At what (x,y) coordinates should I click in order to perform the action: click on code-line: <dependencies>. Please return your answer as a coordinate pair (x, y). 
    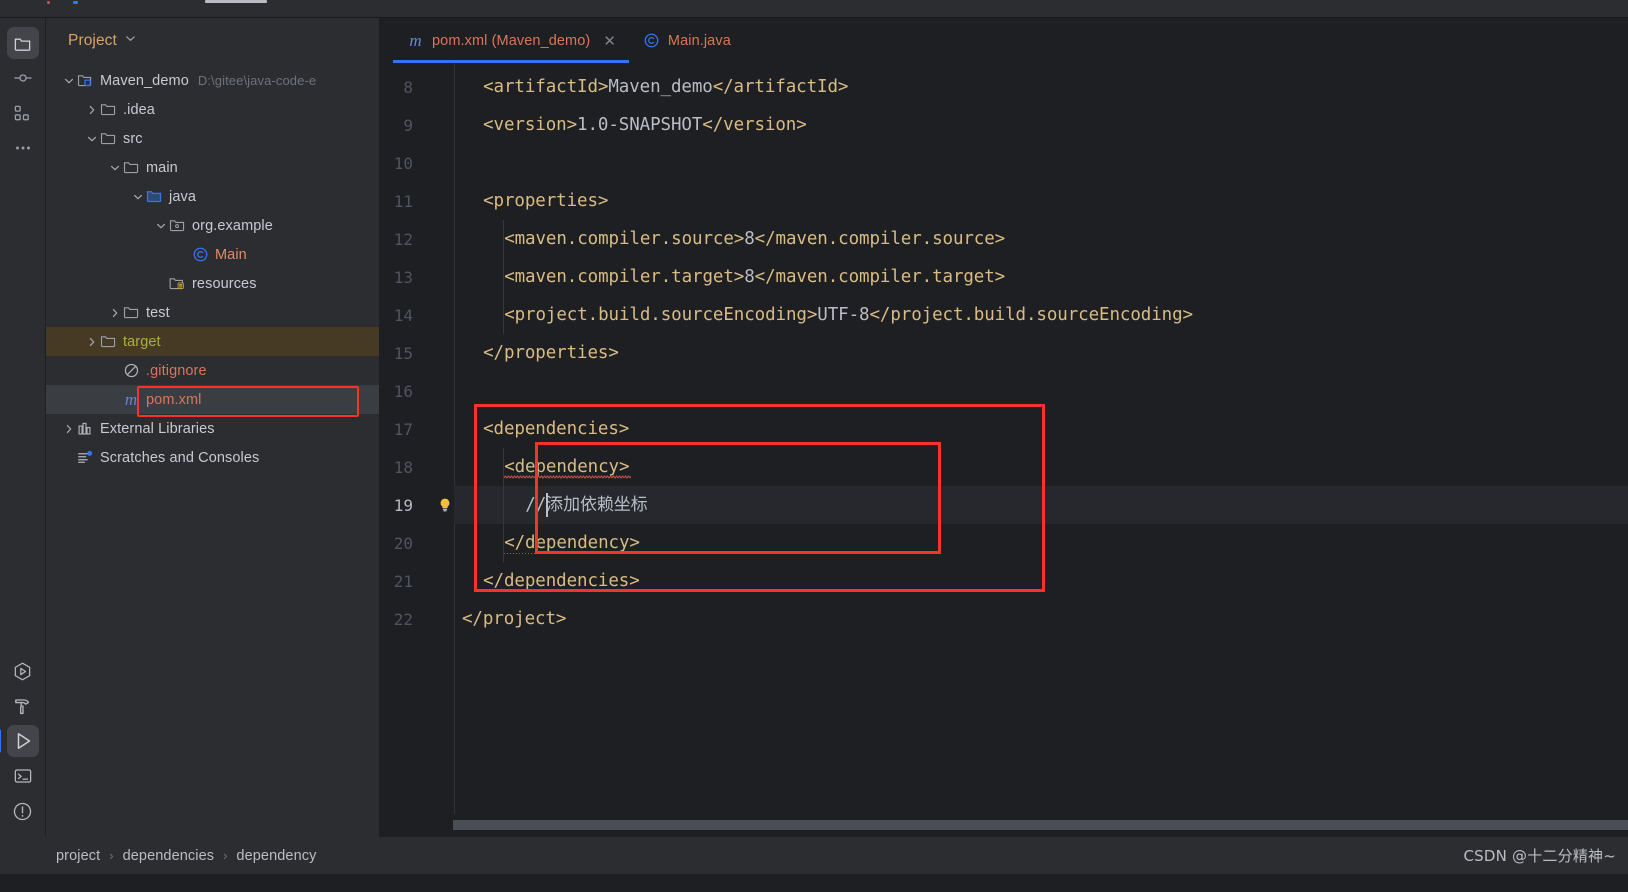
    Looking at the image, I should click on (1041, 429).